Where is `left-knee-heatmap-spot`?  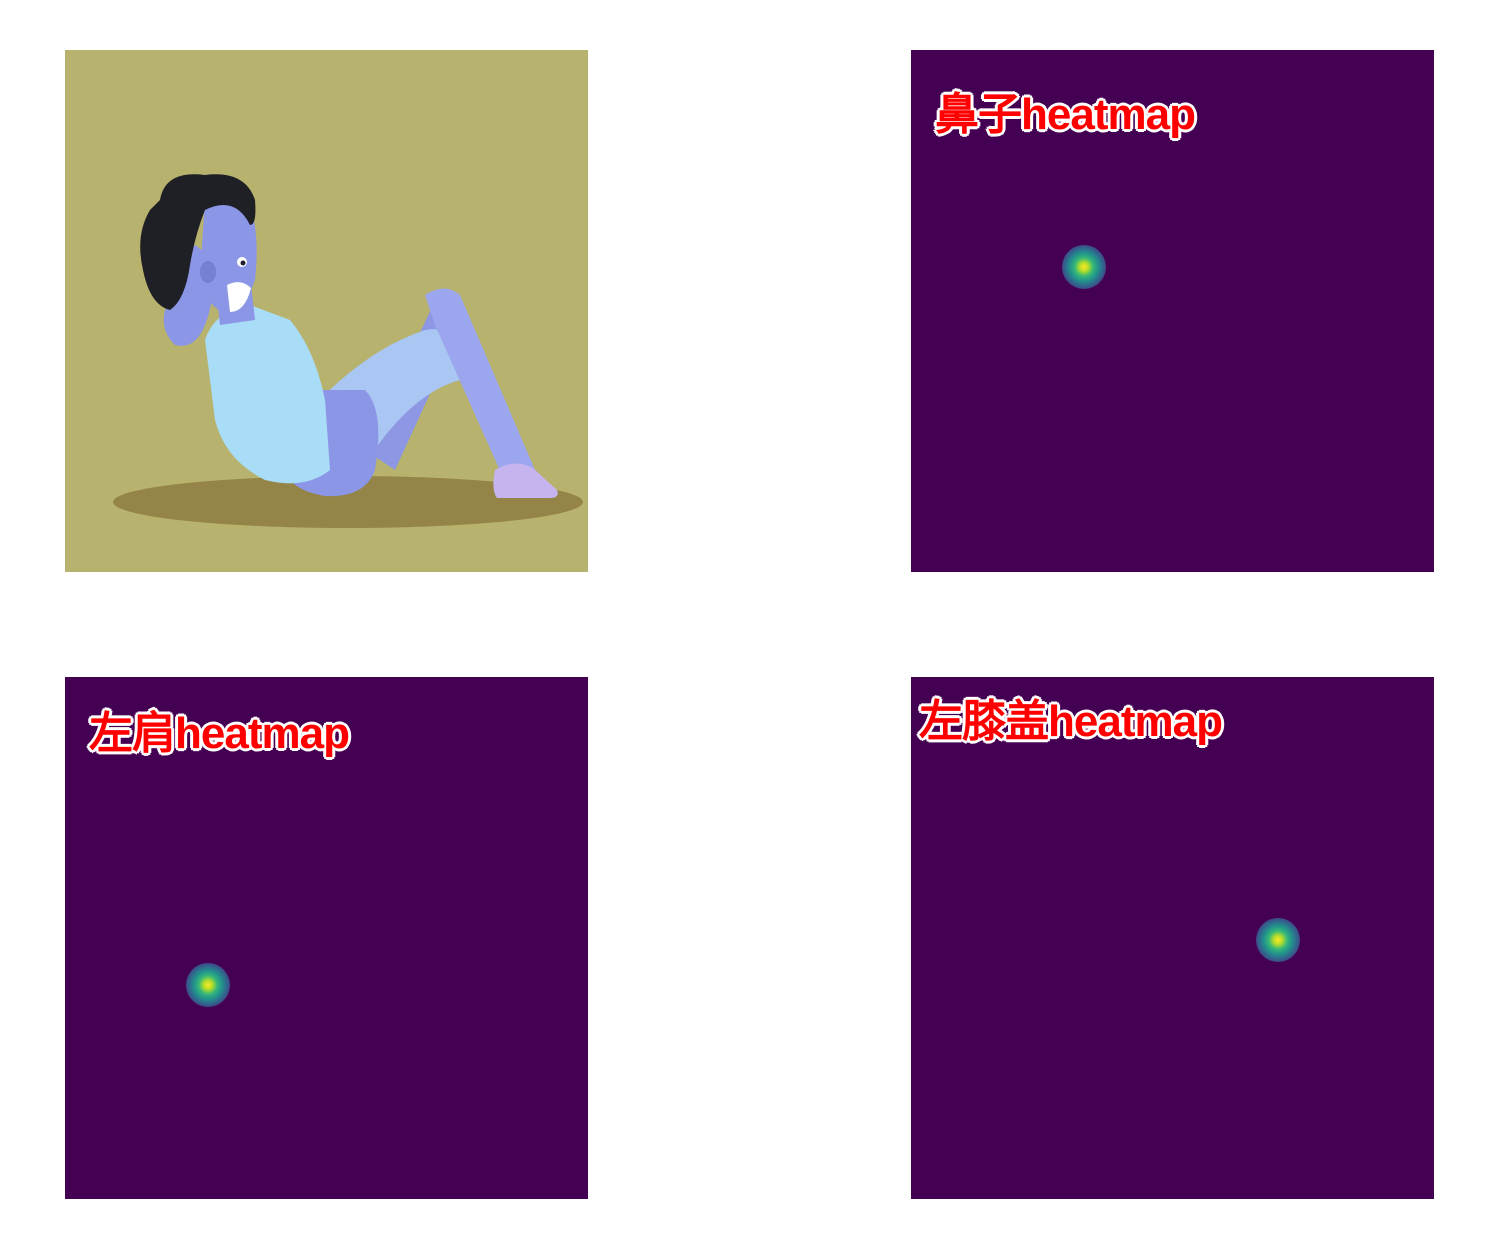 left-knee-heatmap-spot is located at coordinates (1278, 940).